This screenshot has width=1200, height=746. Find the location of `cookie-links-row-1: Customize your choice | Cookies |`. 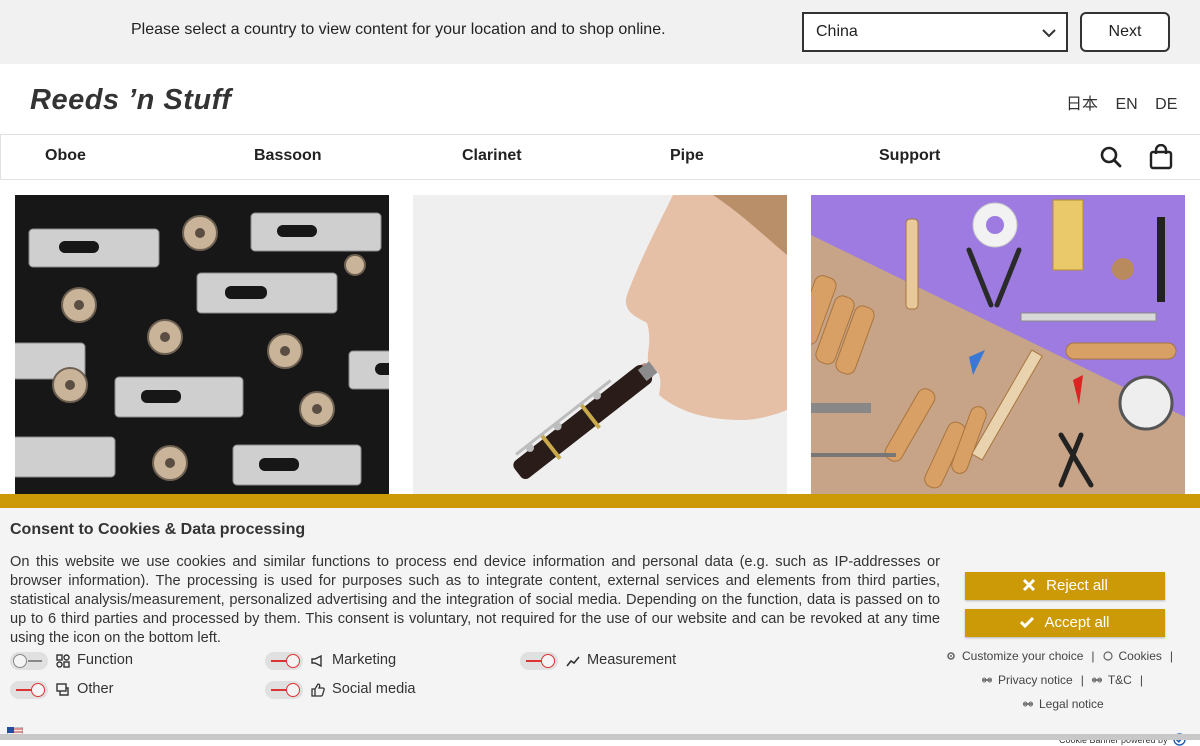

cookie-links-row-1: Customize your choice | Cookies | is located at coordinates (1063, 656).